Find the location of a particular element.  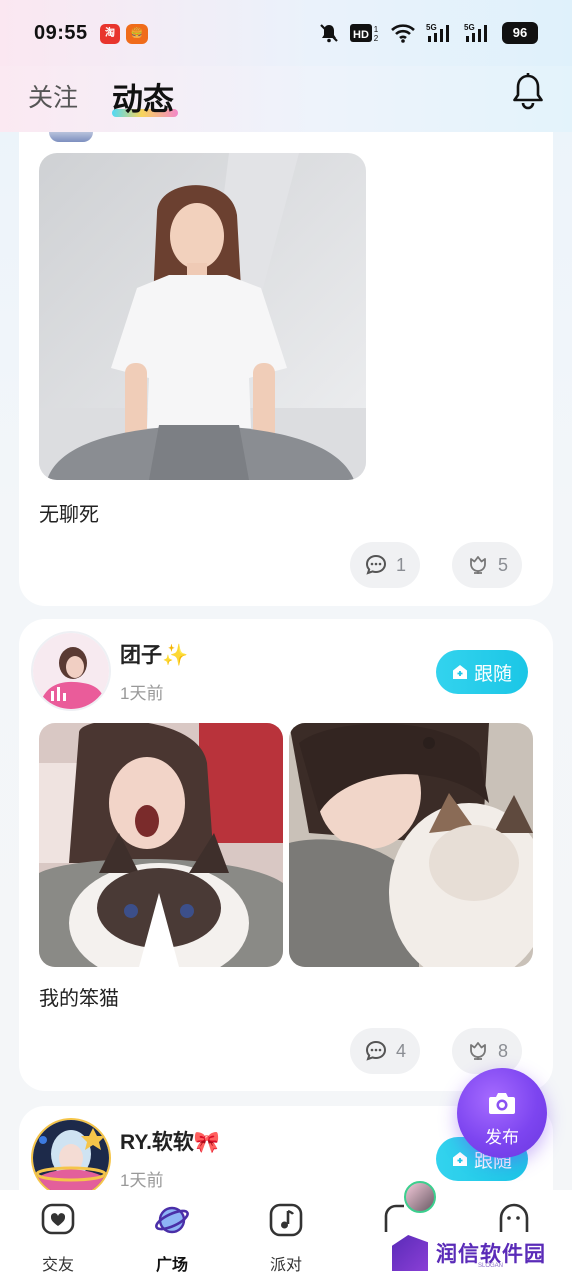

watermark-sub: SLOGAN is located at coordinates (491, 1266).